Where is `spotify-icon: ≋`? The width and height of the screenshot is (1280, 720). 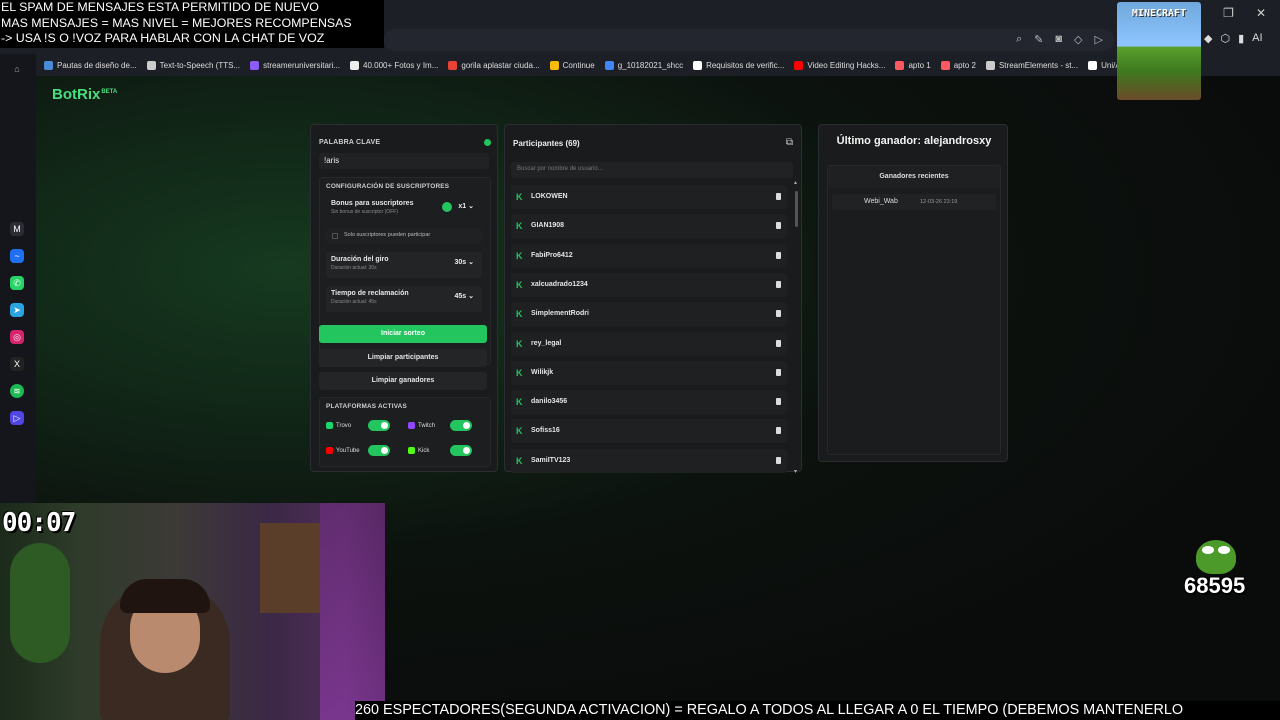 spotify-icon: ≋ is located at coordinates (17, 391).